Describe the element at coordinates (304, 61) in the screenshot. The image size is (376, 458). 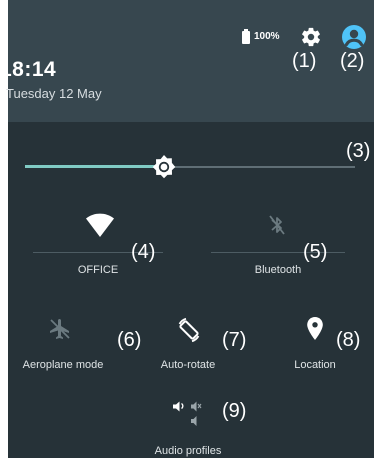
I see `callout-1: (1)` at that location.